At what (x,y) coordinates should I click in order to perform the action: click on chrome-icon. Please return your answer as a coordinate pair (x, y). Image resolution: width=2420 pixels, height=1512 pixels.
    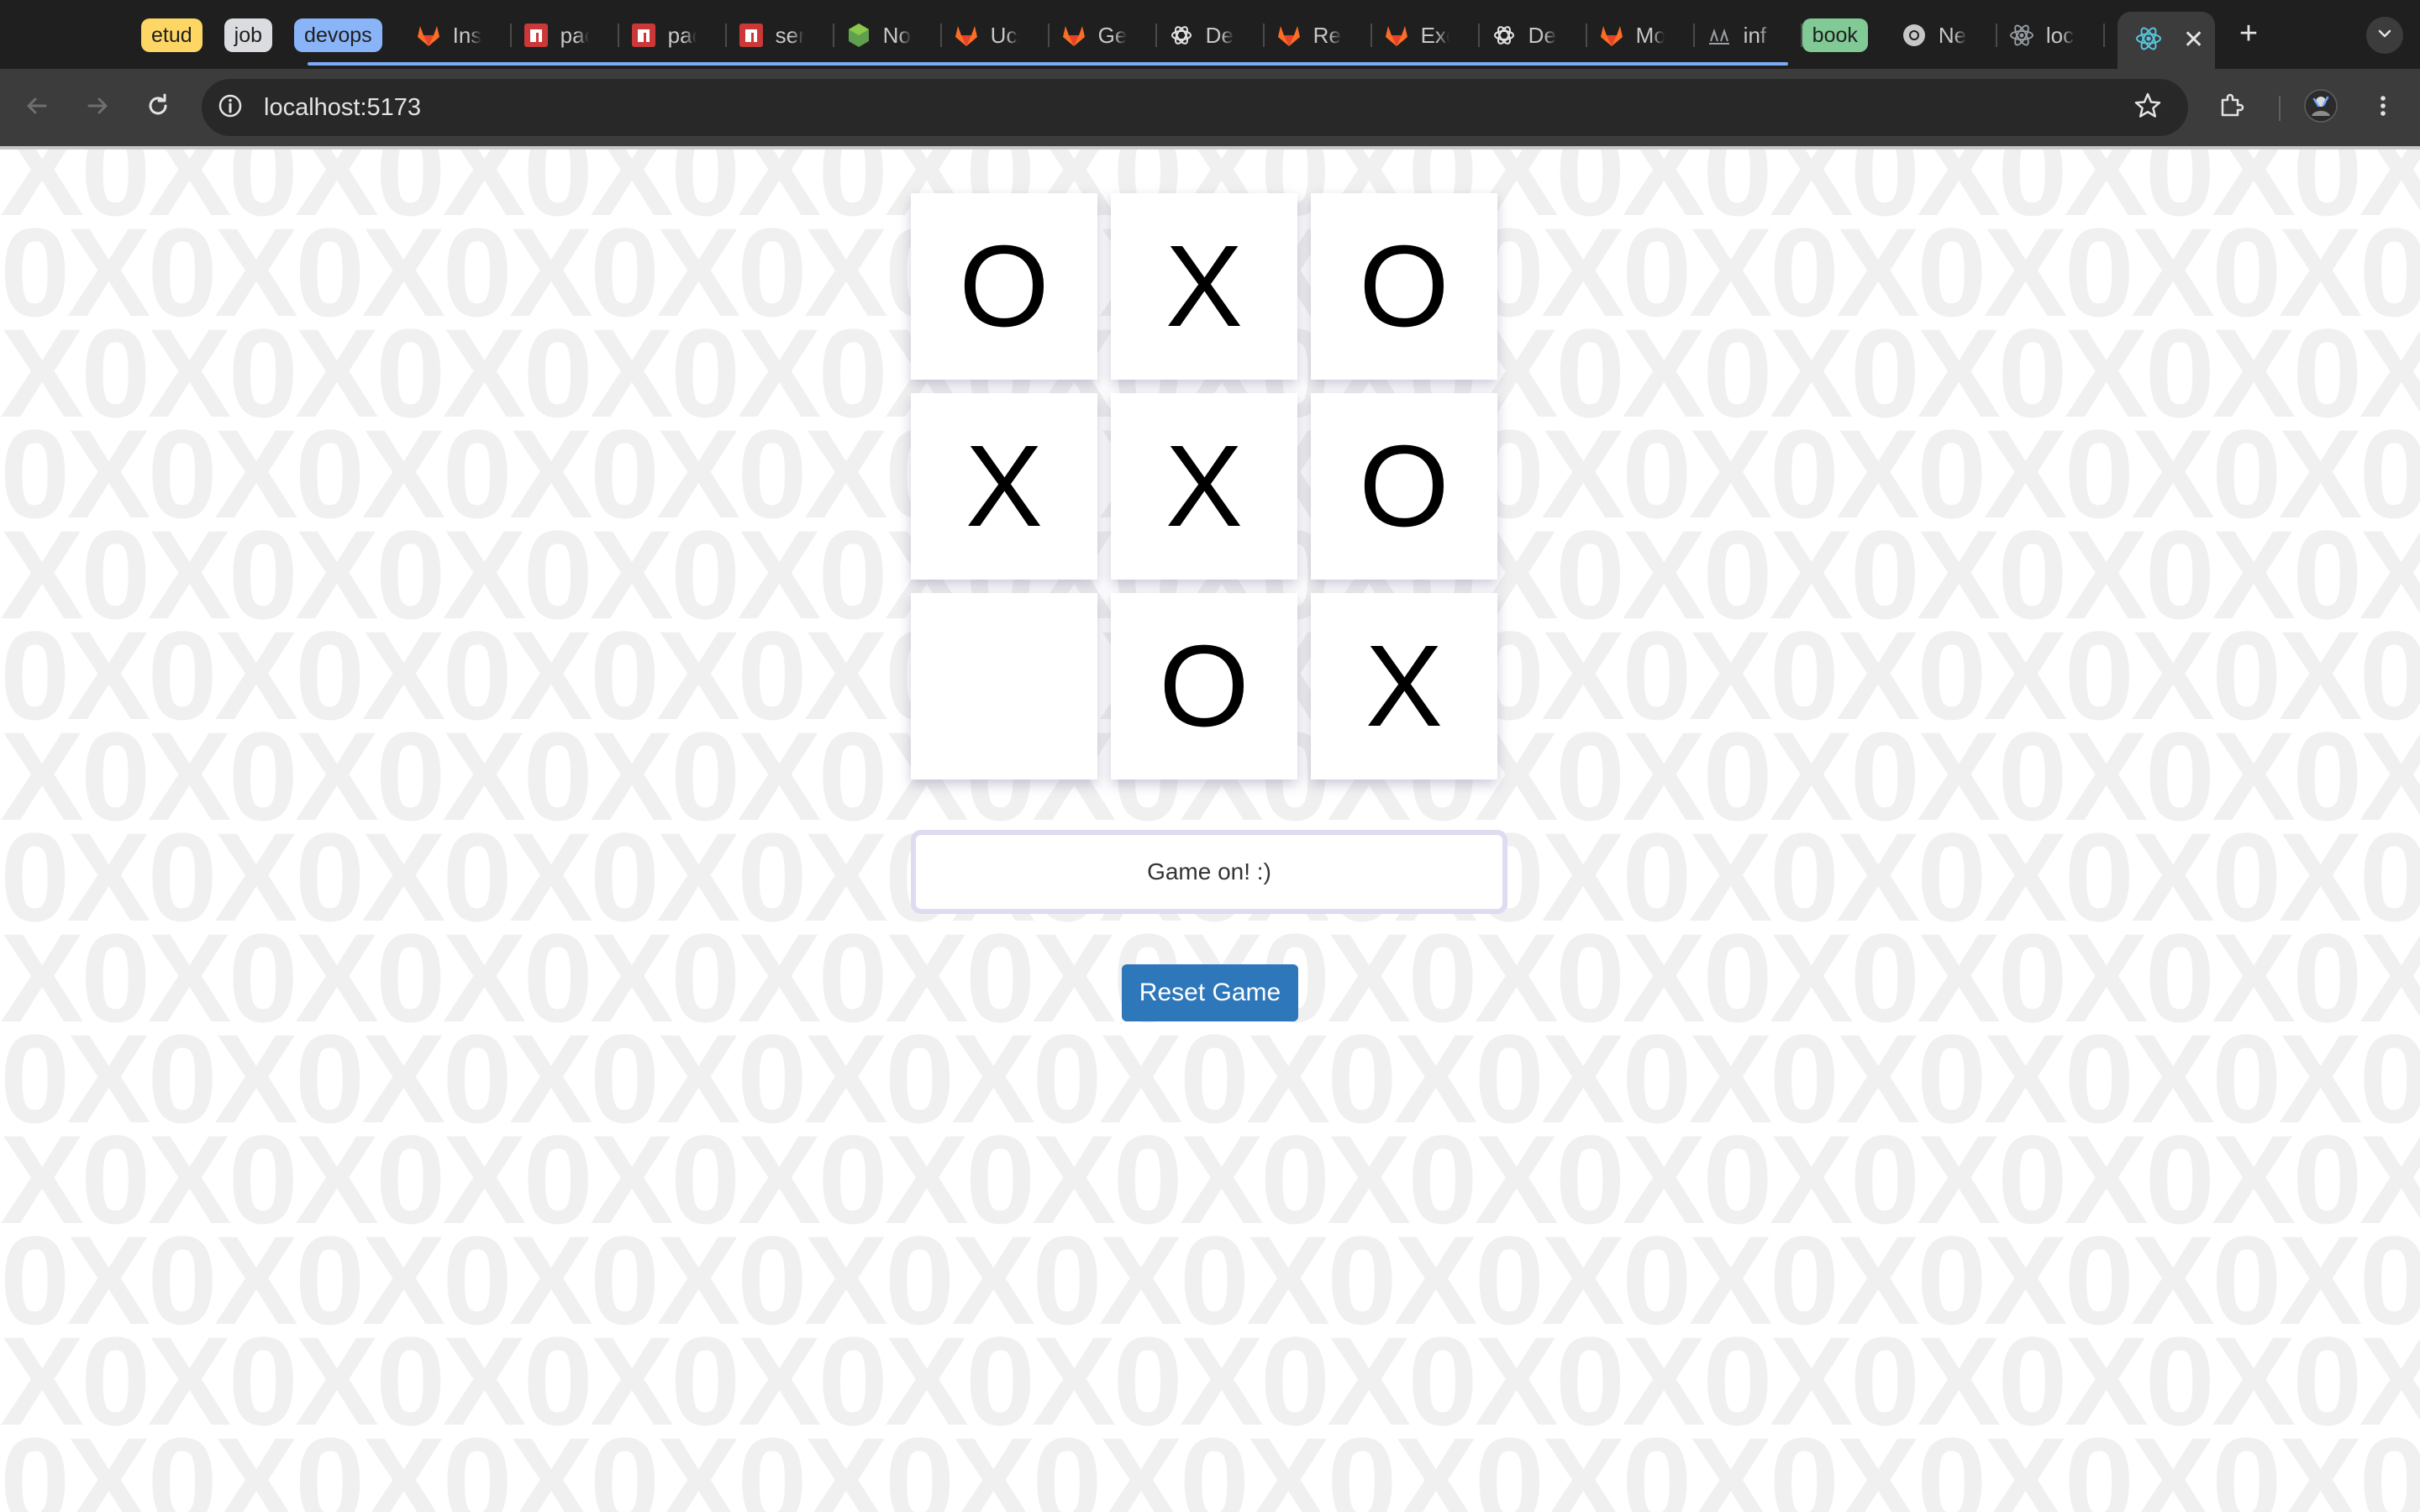
    Looking at the image, I should click on (1914, 35).